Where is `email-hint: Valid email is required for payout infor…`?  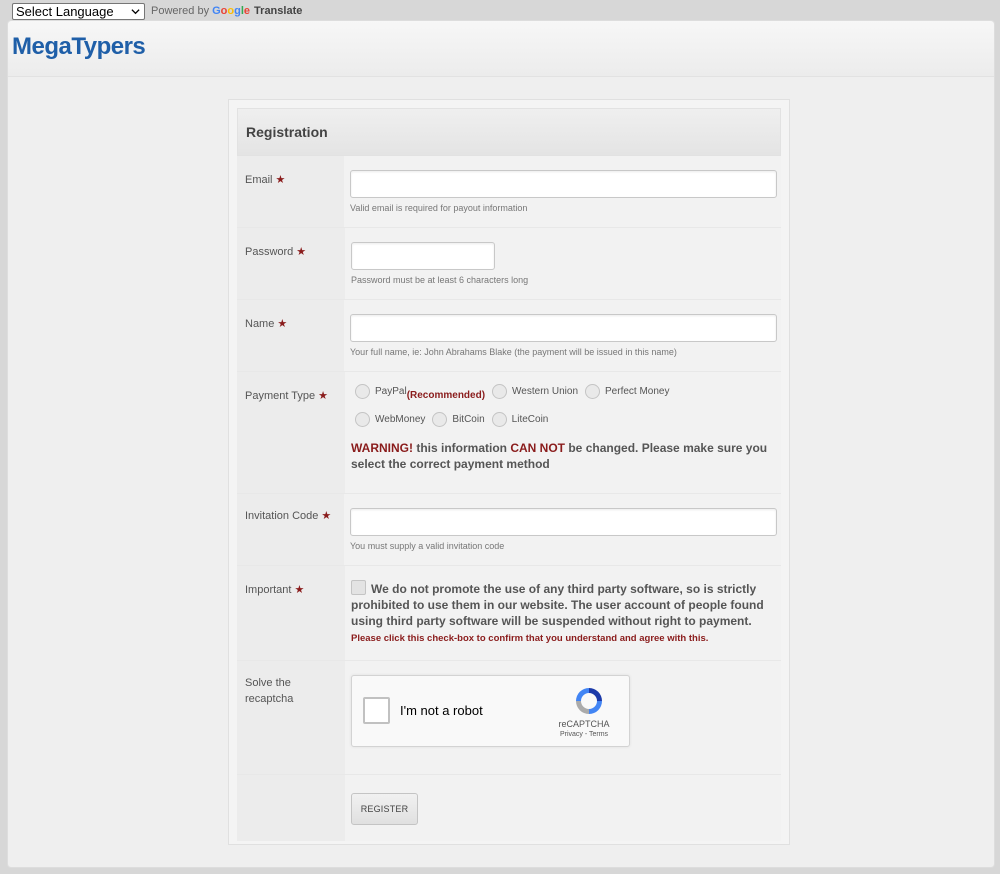 email-hint: Valid email is required for payout infor… is located at coordinates (439, 208).